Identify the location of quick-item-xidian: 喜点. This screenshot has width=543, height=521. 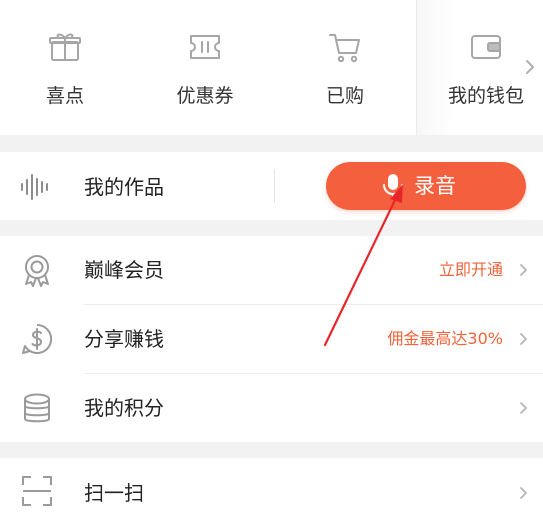
(65, 67).